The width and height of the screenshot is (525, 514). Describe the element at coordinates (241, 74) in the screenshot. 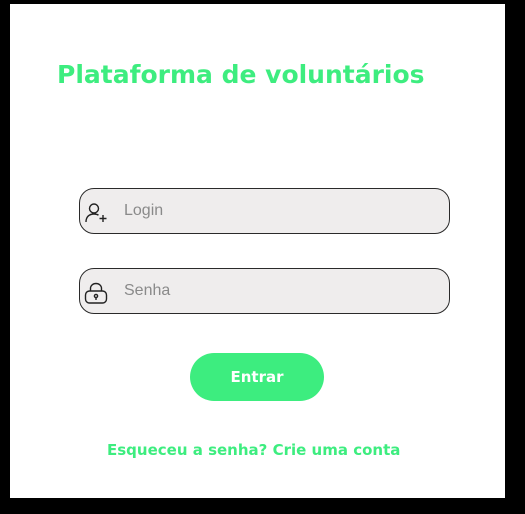

I see `page-title: Plataforma de voluntários` at that location.